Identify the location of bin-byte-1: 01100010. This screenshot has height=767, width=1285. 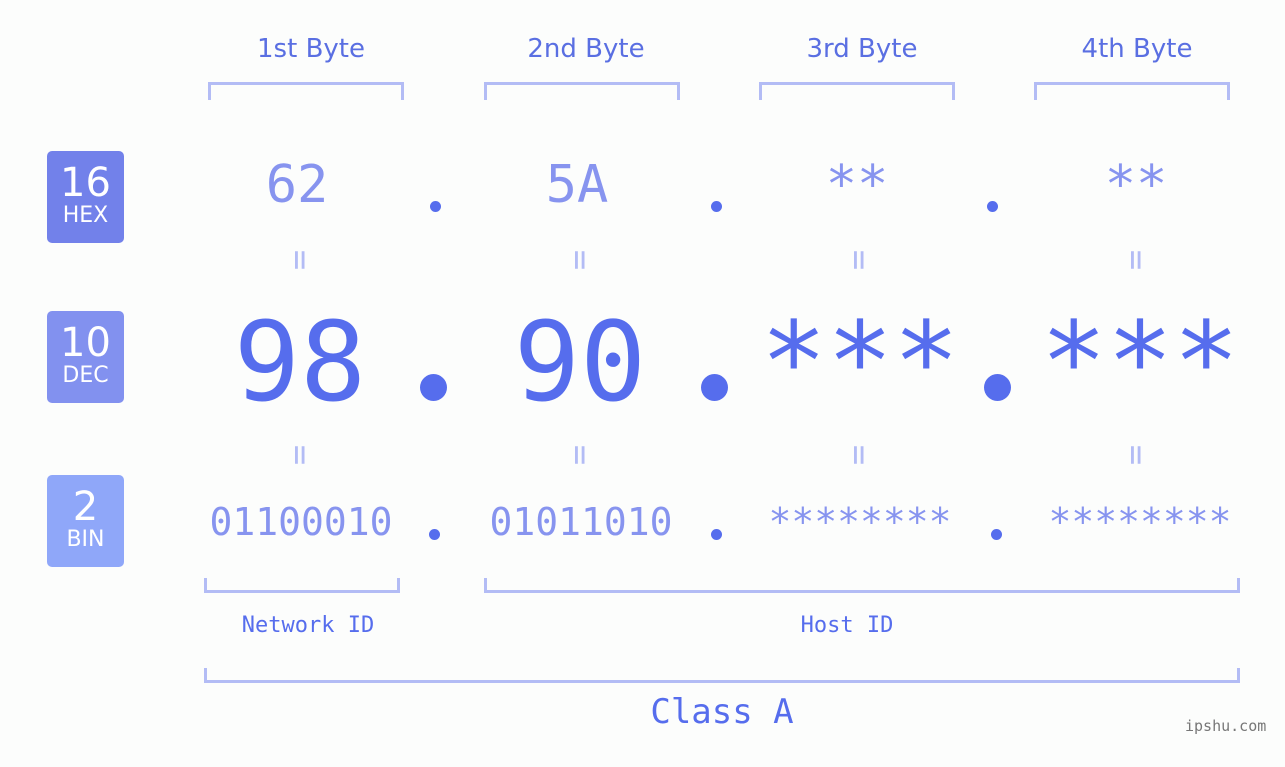
(301, 522).